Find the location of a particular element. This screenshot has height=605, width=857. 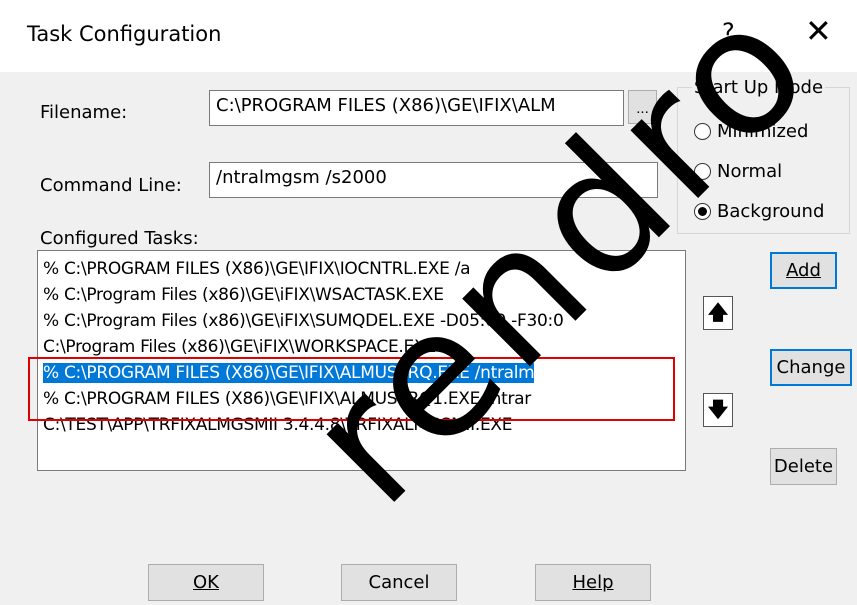

filename-label: Filename: is located at coordinates (84, 112).